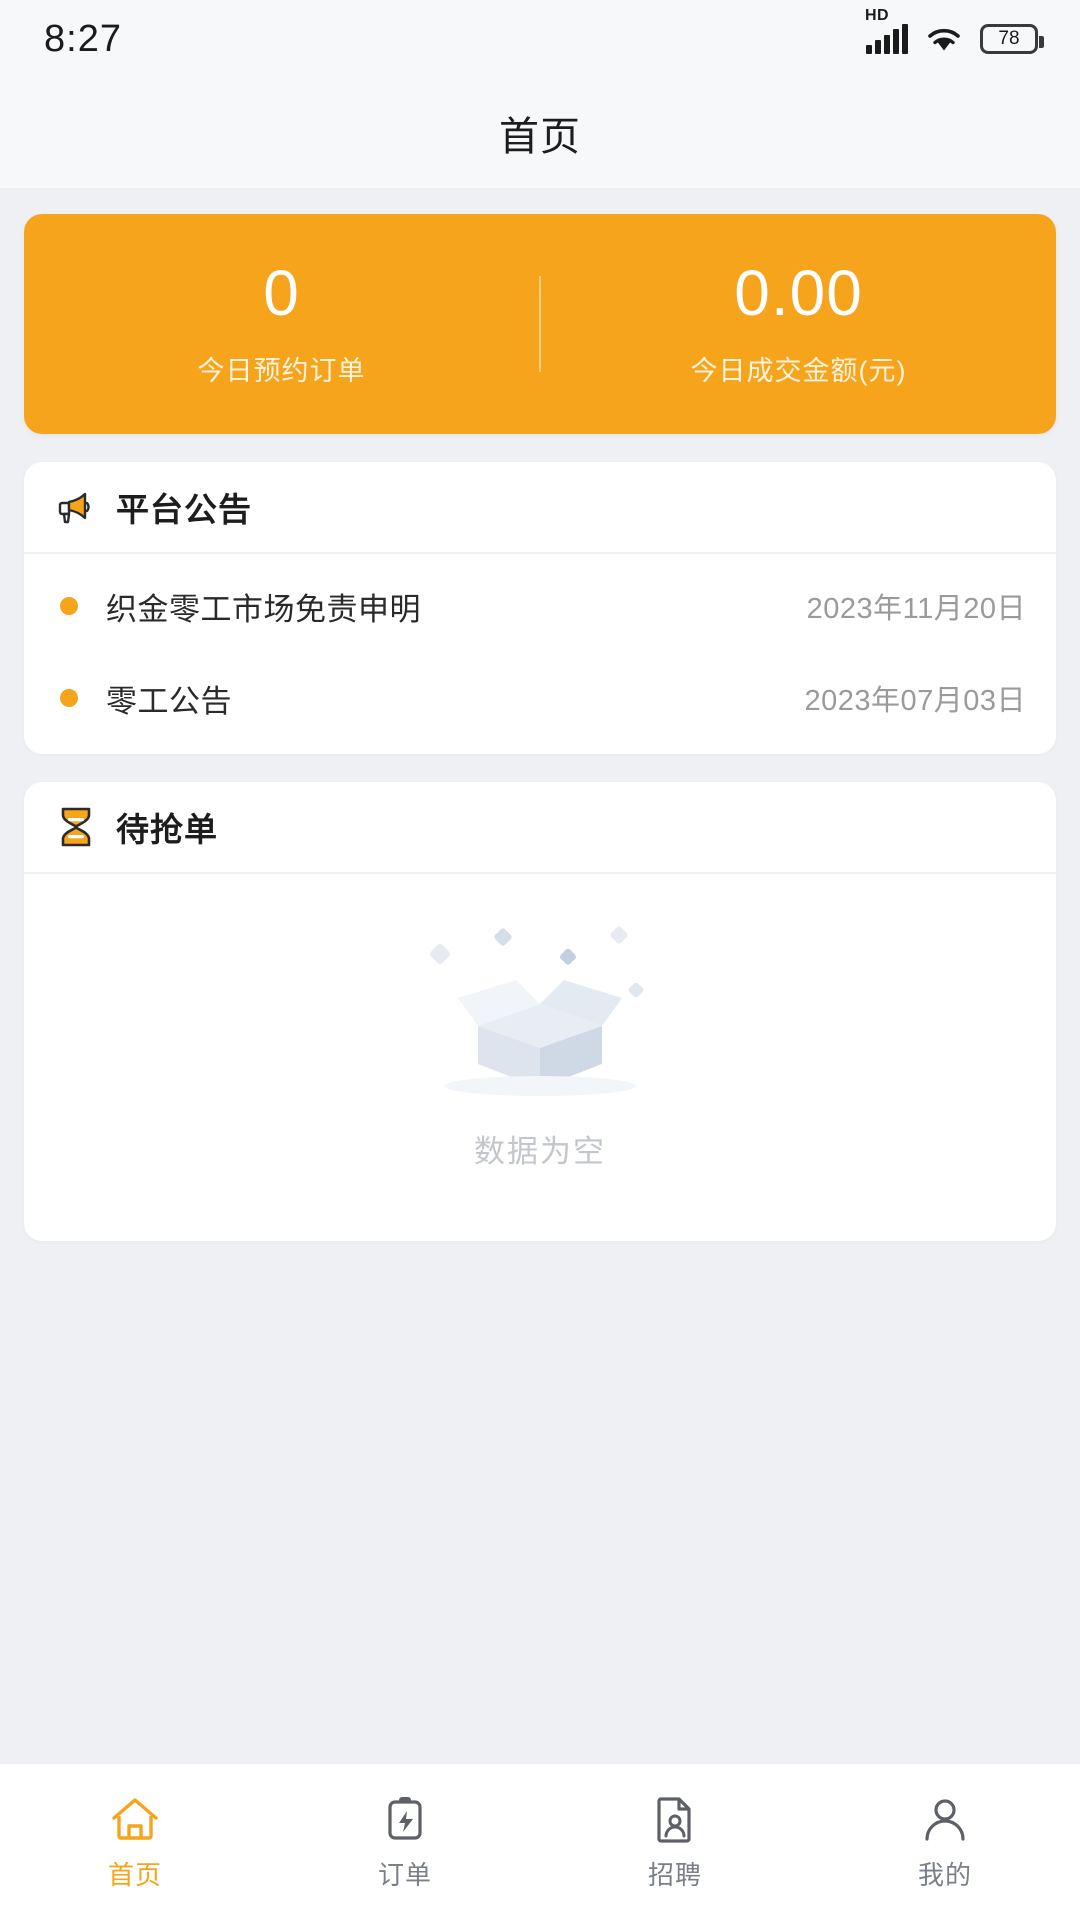  What do you see at coordinates (540, 828) in the screenshot?
I see `pending-orders-card-header: 待抢单` at bounding box center [540, 828].